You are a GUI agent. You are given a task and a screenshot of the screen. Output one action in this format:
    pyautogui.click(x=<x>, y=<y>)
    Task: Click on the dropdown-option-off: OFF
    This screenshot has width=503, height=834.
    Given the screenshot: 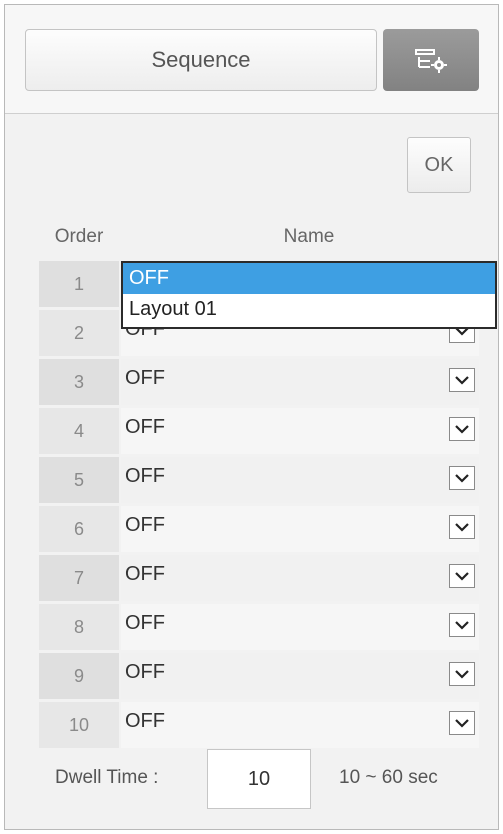 What is the action you would take?
    pyautogui.click(x=309, y=278)
    